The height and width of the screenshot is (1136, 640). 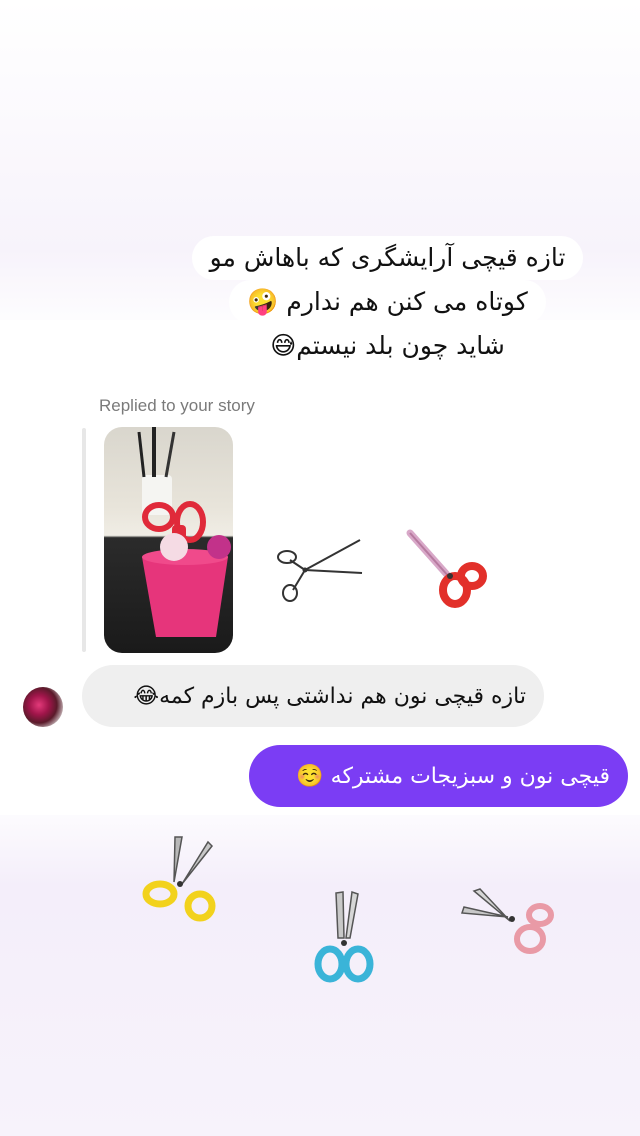 I want to click on replied-to-story-label: Replied to your story, so click(x=177, y=405).